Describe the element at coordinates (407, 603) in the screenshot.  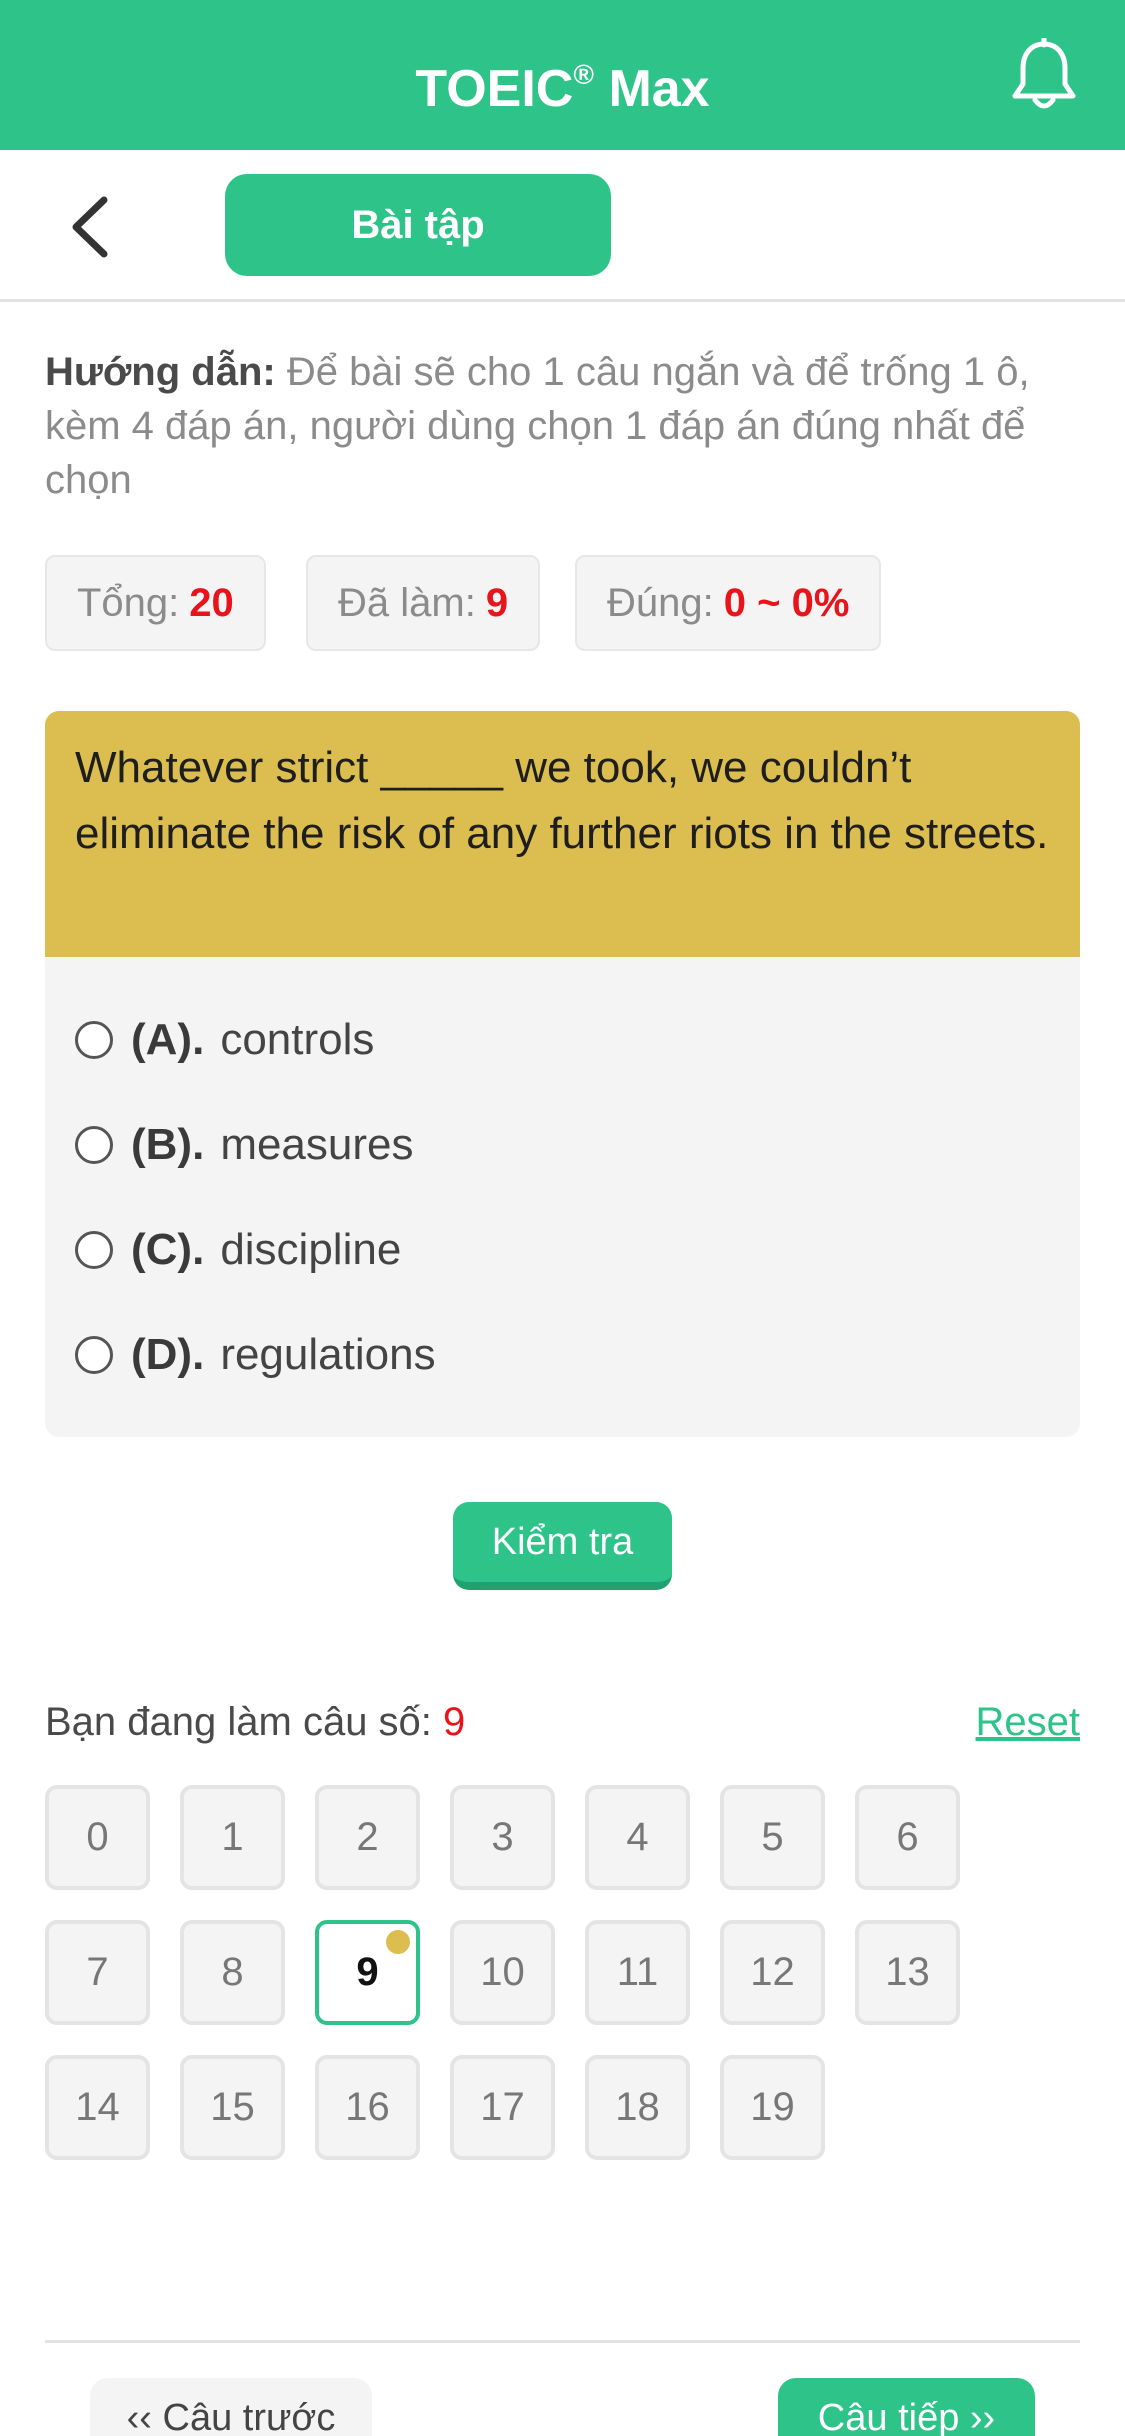
I see `stat-done-label: Đã làm:` at that location.